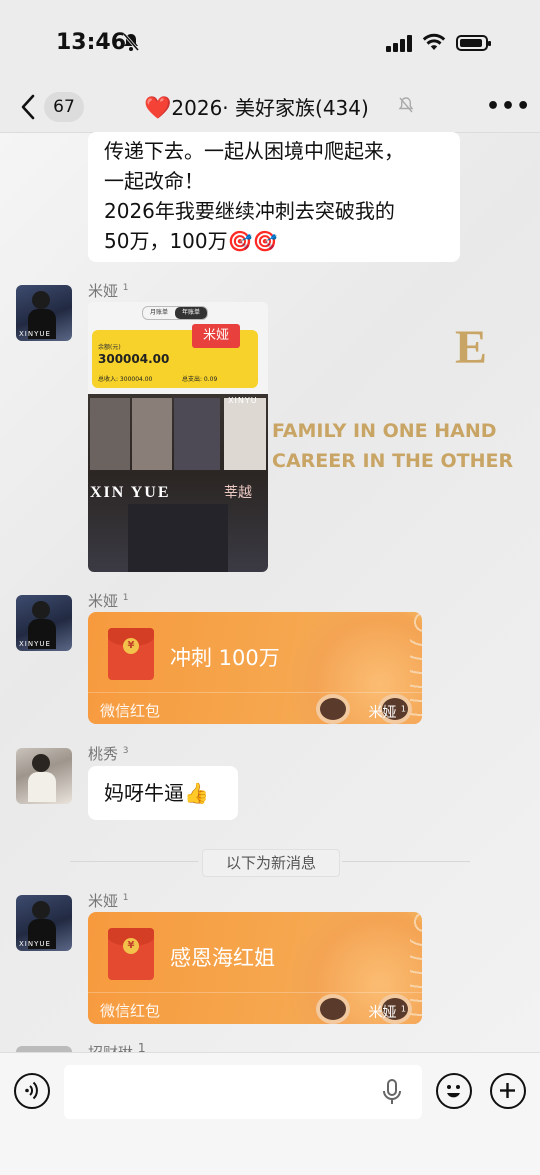 The width and height of the screenshot is (540, 1175). I want to click on smiley-icon, so click(453, 1091).